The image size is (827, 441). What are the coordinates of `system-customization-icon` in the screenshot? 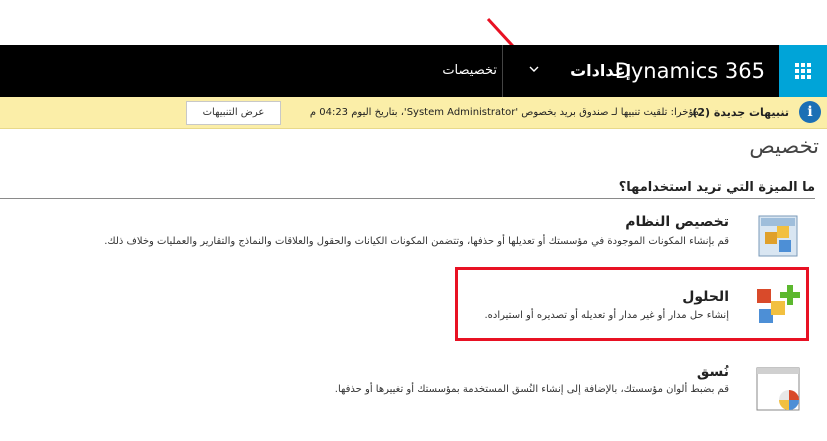 It's located at (778, 236).